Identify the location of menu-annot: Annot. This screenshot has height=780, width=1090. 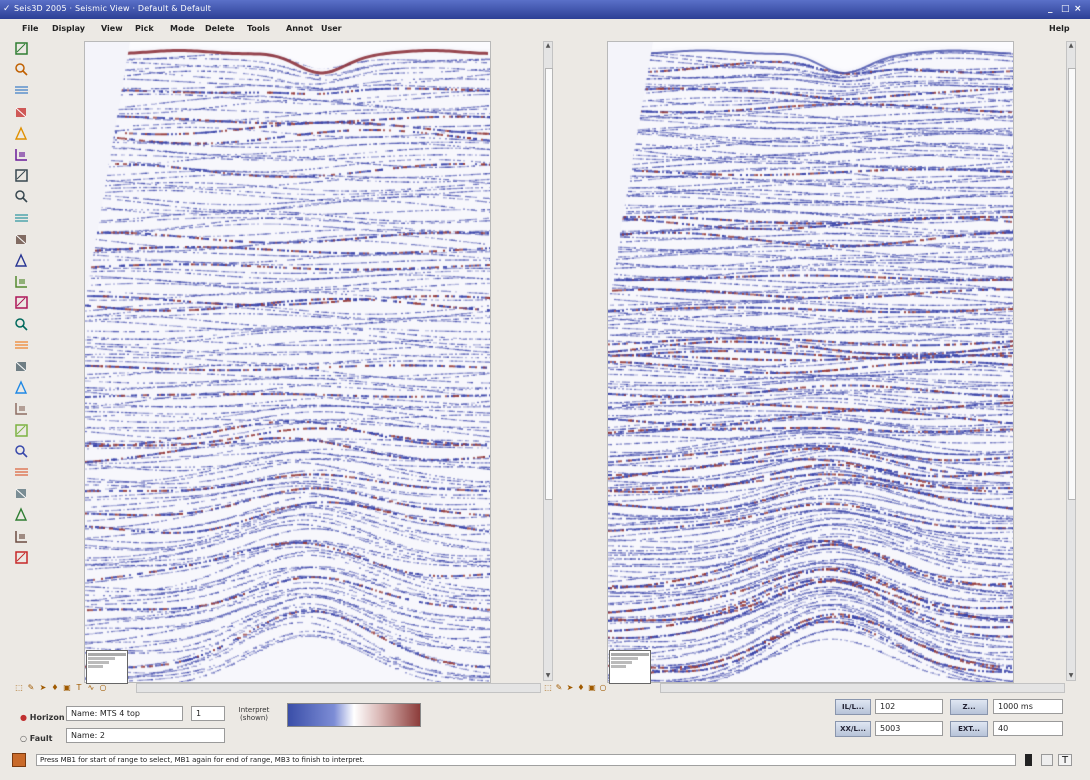
(299, 28).